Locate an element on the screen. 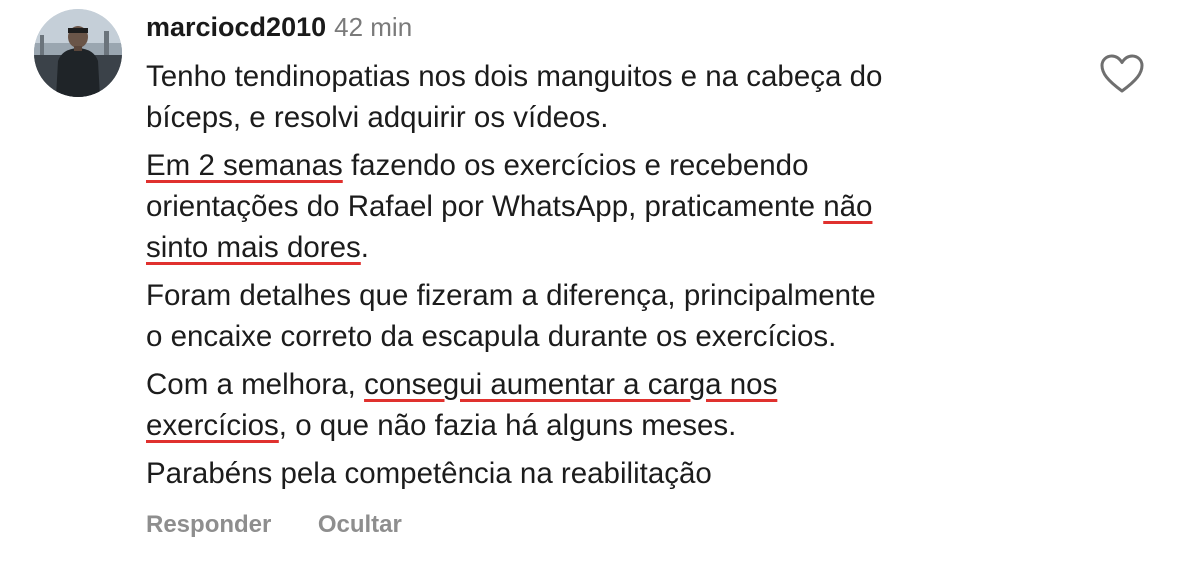 The width and height of the screenshot is (1200, 579). text-line: bíceps, e resolvi adquirir os vídeos. is located at coordinates (377, 117).